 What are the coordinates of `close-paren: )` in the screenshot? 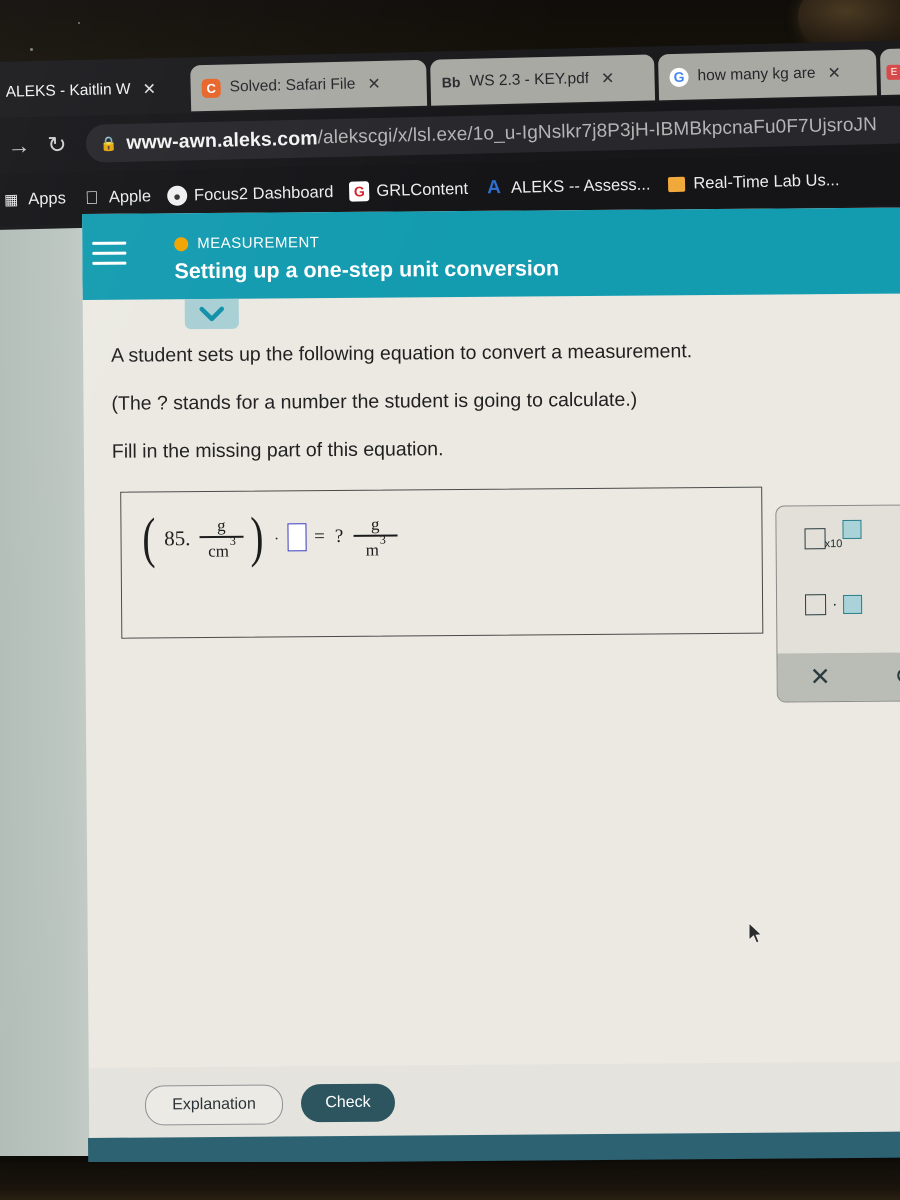 It's located at (257, 537).